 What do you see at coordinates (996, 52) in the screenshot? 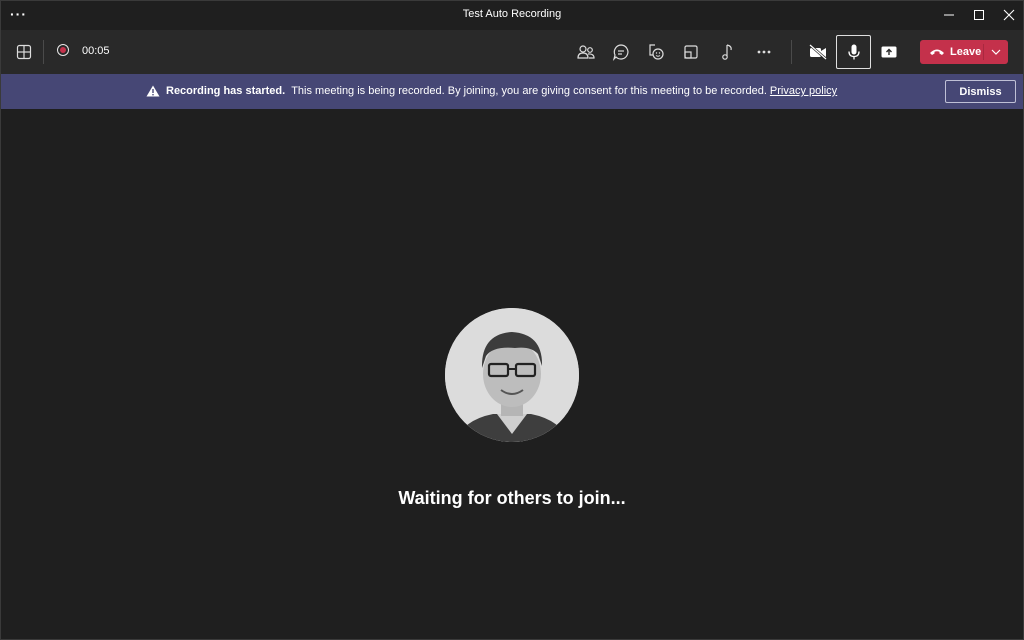
I see `chevron-down-icon` at bounding box center [996, 52].